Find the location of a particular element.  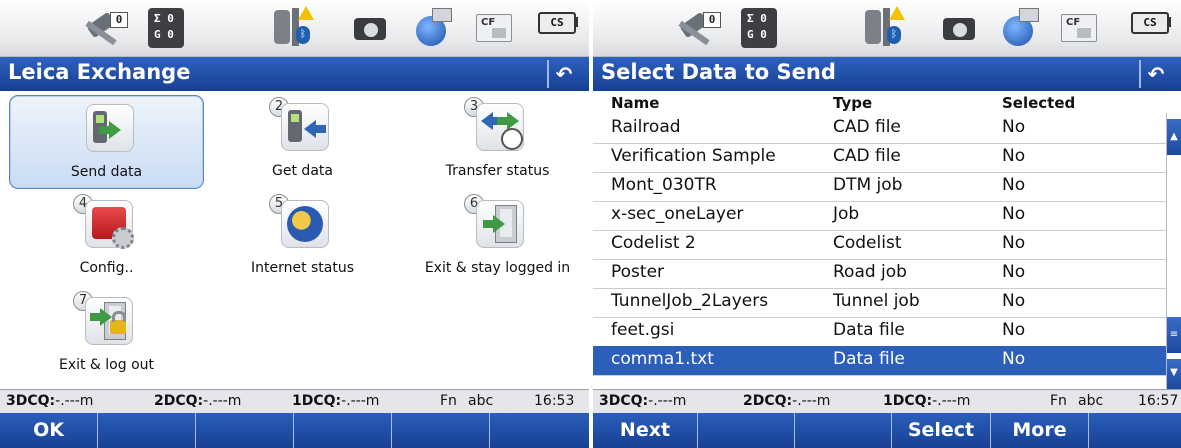

table-row: TunnelJob_2Layers Tunnel job No is located at coordinates (880, 303).